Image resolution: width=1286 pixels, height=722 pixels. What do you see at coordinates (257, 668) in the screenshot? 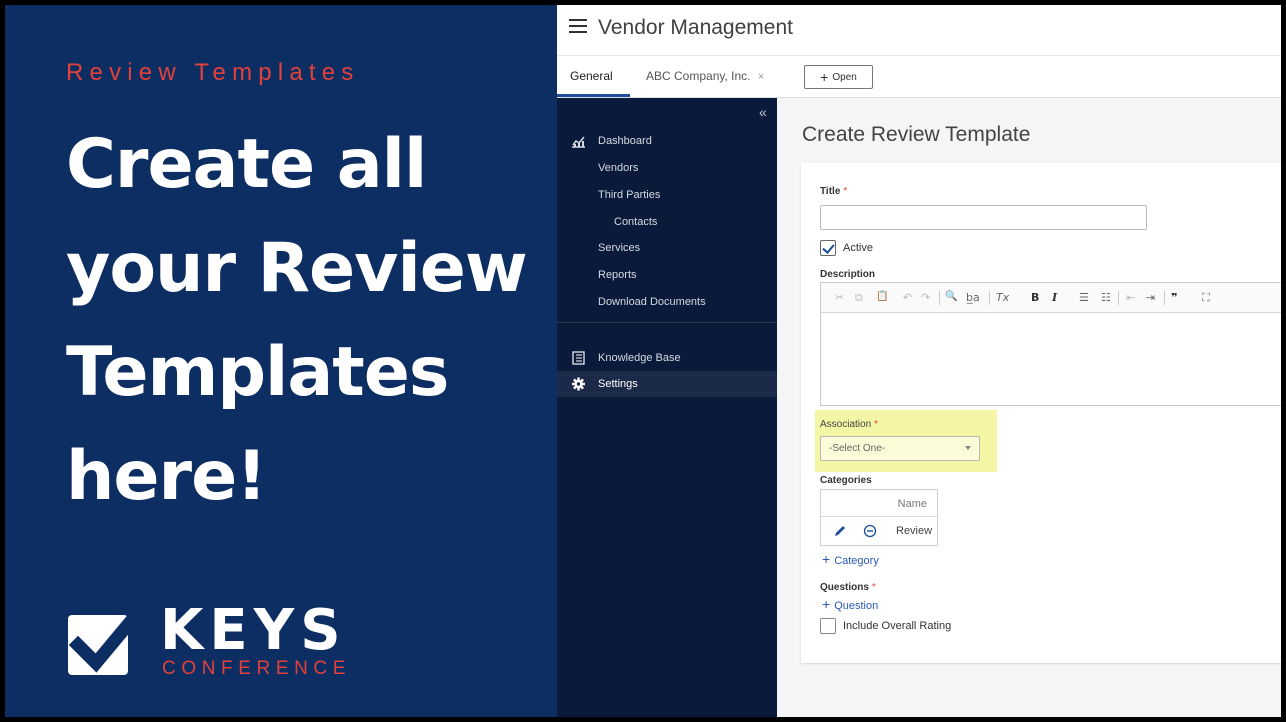
I see `logo-subtitle: CONFERENCE` at bounding box center [257, 668].